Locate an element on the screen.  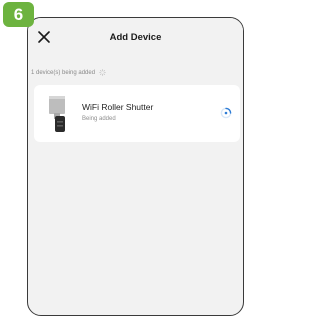
step-number: 6 is located at coordinates (18, 14).